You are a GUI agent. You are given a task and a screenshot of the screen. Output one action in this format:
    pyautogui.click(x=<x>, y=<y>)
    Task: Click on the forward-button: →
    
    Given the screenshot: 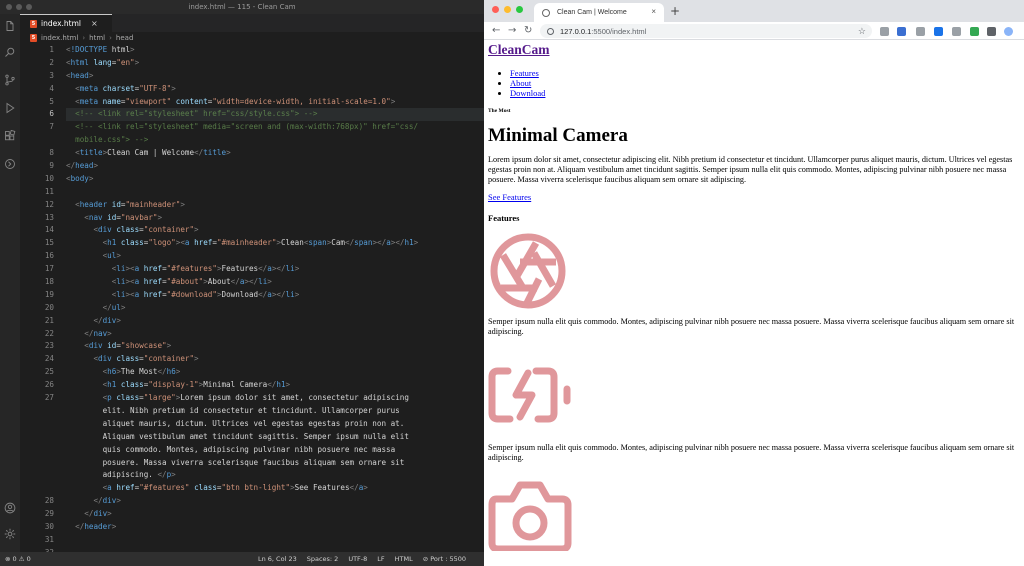 What is the action you would take?
    pyautogui.click(x=512, y=31)
    